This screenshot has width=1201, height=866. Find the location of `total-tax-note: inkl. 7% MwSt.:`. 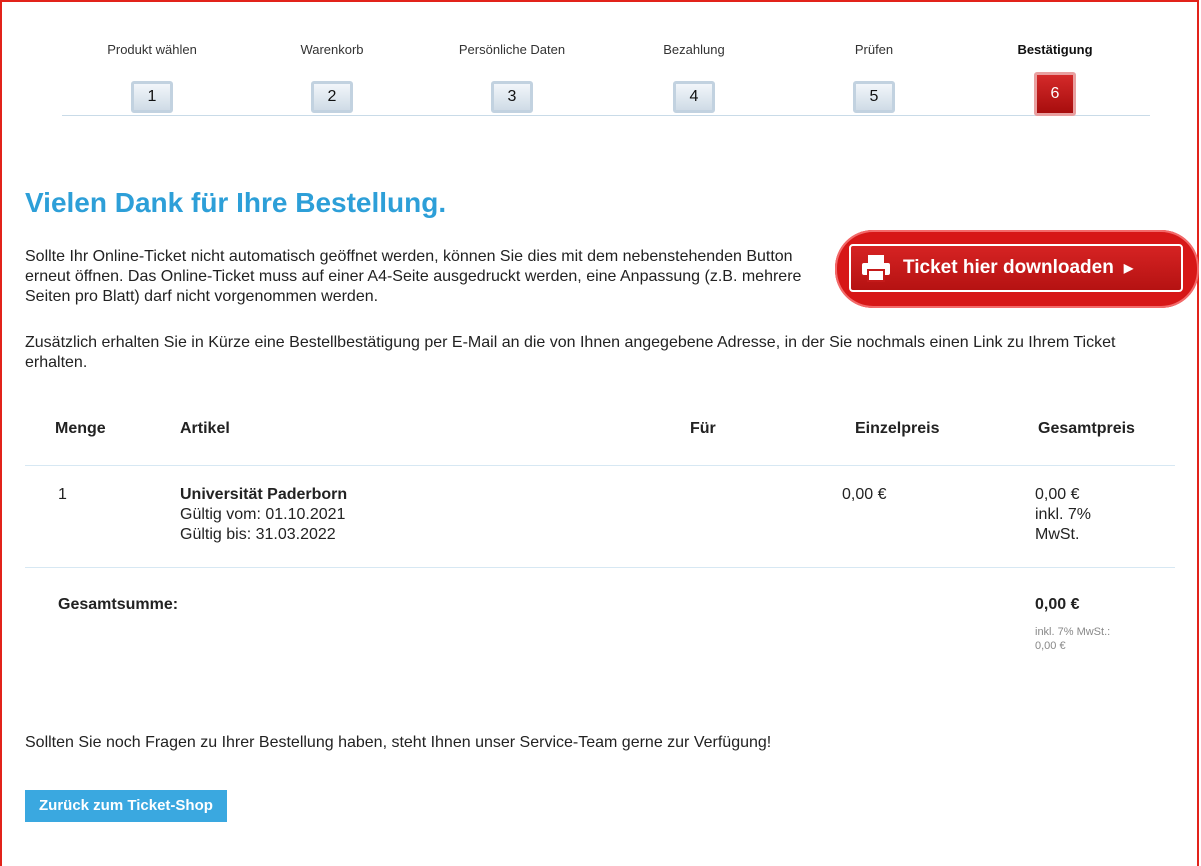

total-tax-note: inkl. 7% MwSt.: is located at coordinates (1073, 632).